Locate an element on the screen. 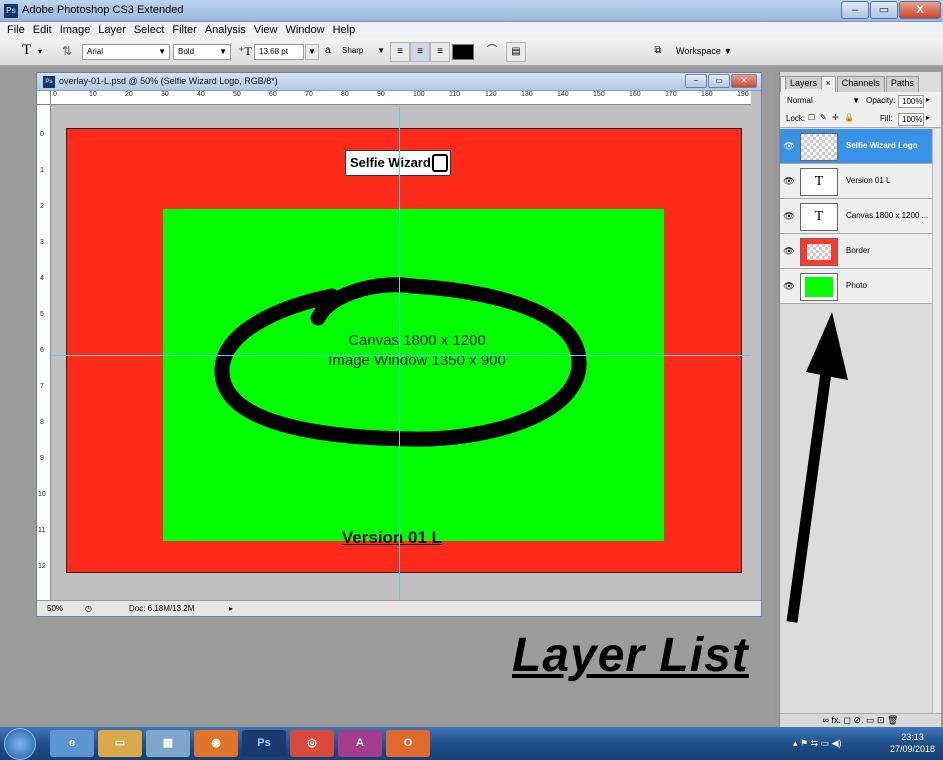 This screenshot has height=760, width=943. opacity-label: Opacity: is located at coordinates (881, 100).